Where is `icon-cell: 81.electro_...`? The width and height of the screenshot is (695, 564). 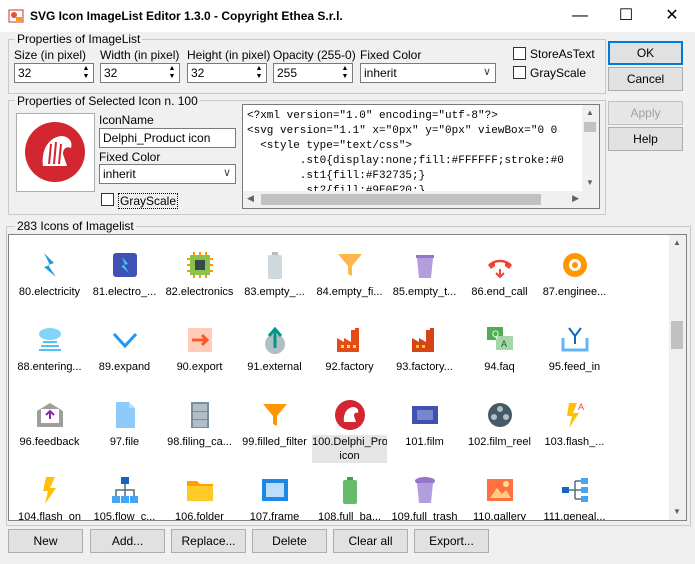 icon-cell: 81.electro_... is located at coordinates (124, 274).